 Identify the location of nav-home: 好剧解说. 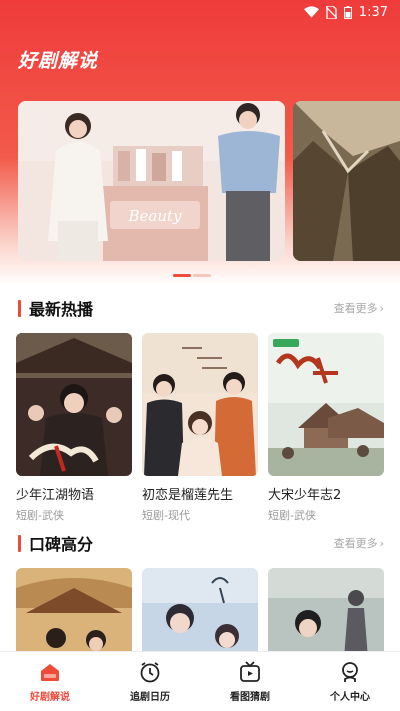
(50, 681).